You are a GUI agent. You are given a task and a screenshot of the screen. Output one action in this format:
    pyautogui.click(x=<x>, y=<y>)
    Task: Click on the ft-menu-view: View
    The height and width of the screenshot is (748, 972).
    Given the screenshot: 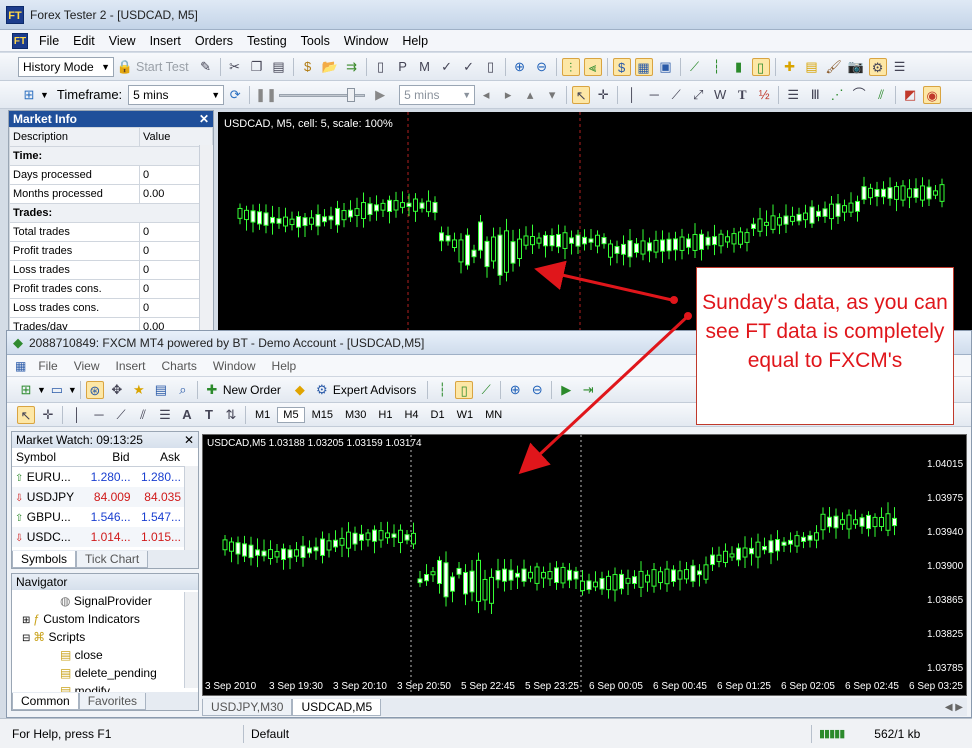 What is the action you would take?
    pyautogui.click(x=122, y=41)
    